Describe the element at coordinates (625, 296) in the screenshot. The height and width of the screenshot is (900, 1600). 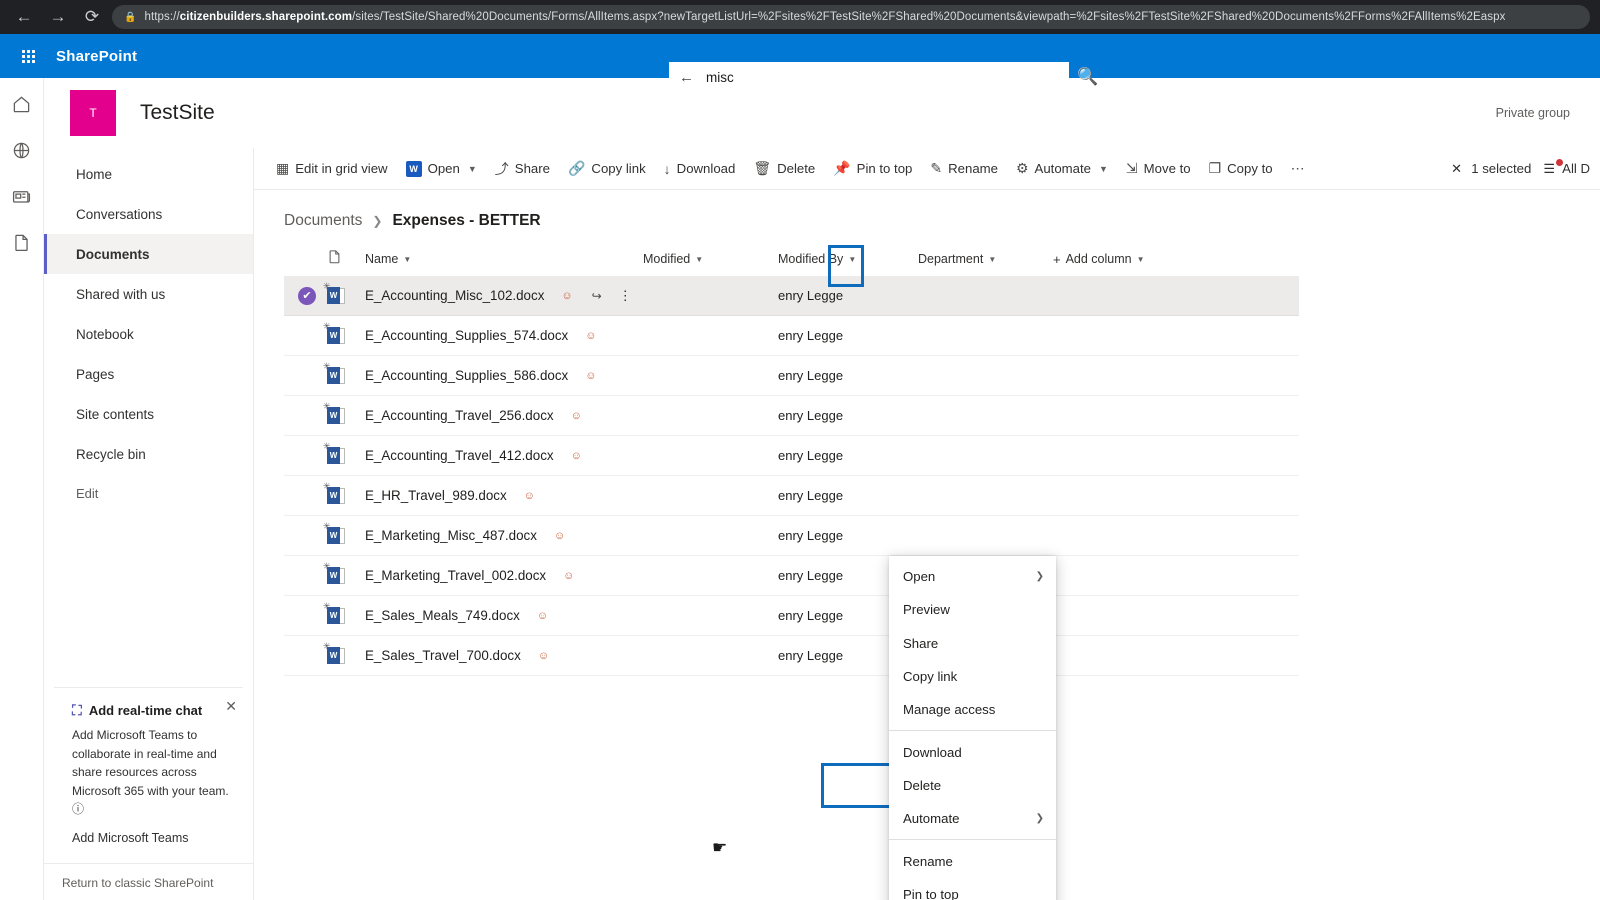
I see `ellipsis-vertical-icon: ⋮` at that location.